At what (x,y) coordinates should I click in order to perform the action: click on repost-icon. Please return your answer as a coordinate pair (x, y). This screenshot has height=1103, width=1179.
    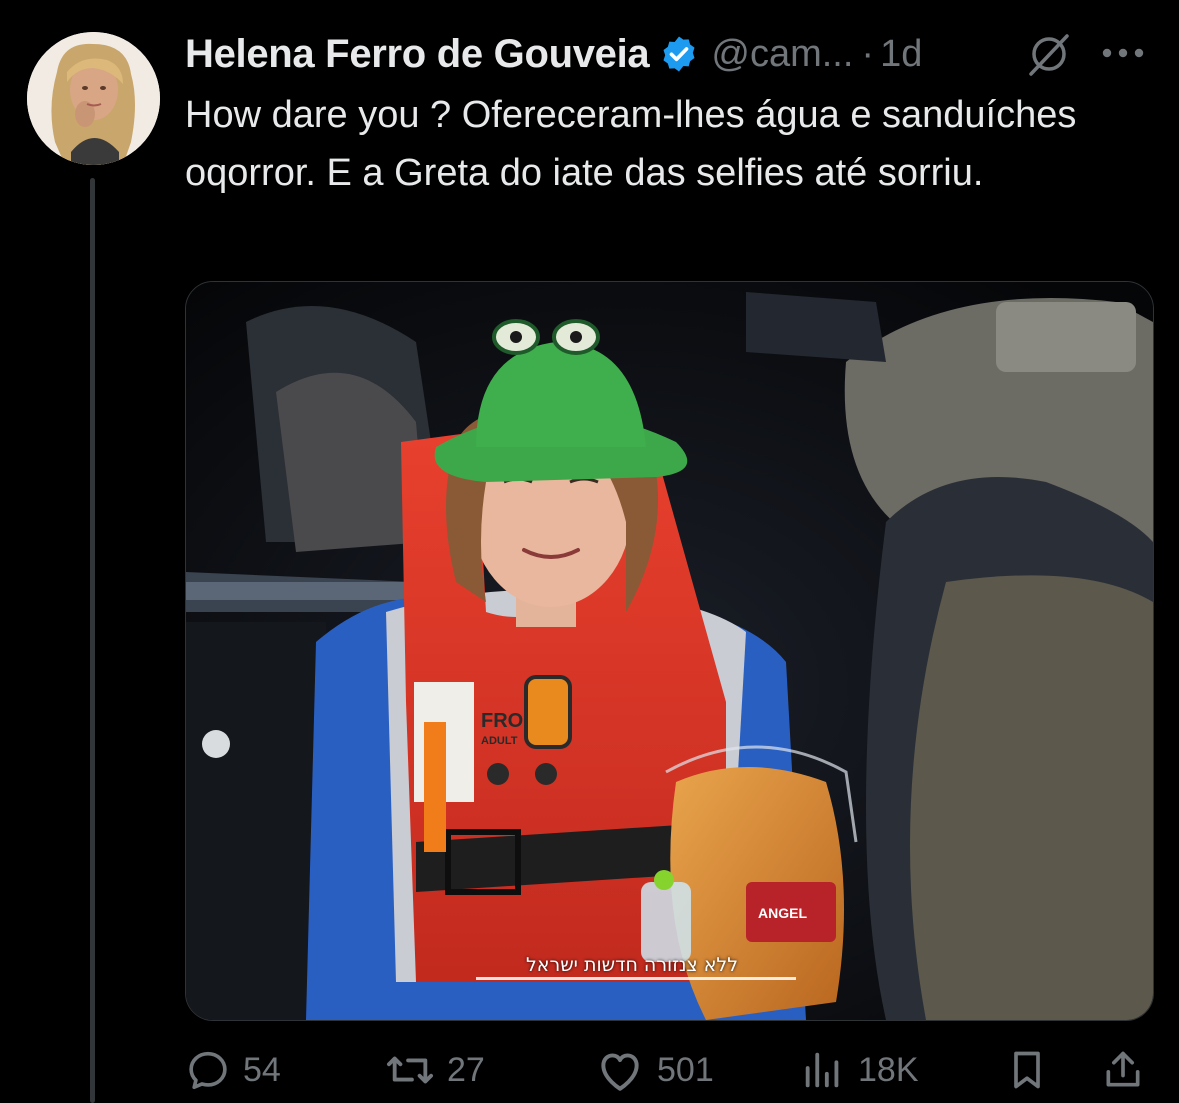
    Looking at the image, I should click on (409, 1070).